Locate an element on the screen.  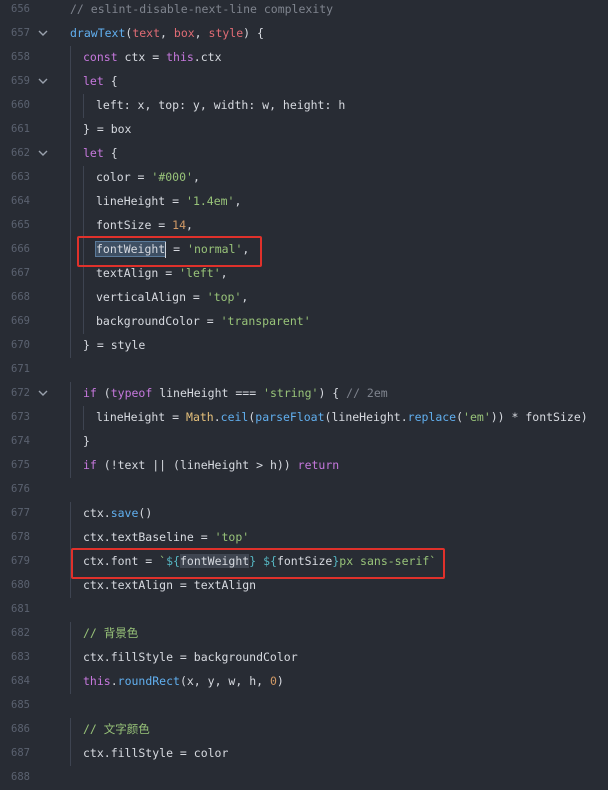
code-line: // eslint-disable-next-line complexity is located at coordinates (332, 11).